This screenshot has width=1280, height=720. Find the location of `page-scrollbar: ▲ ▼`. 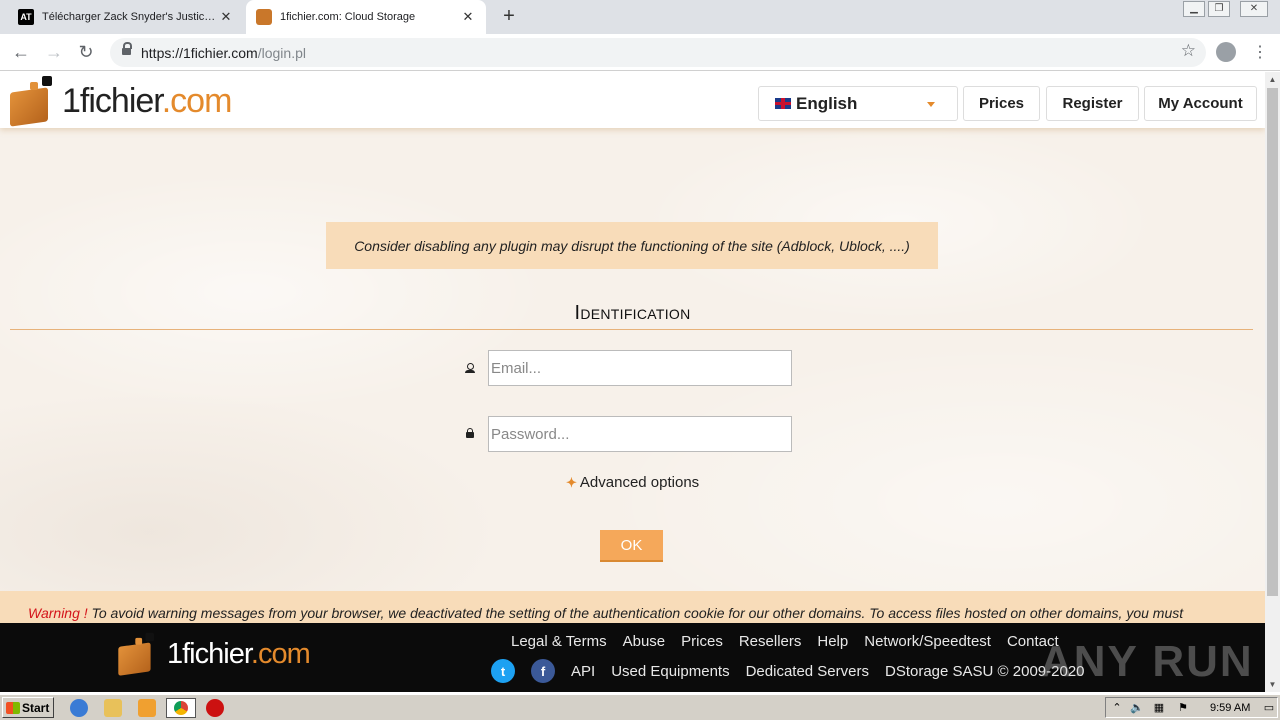

page-scrollbar: ▲ ▼ is located at coordinates (1272, 382).